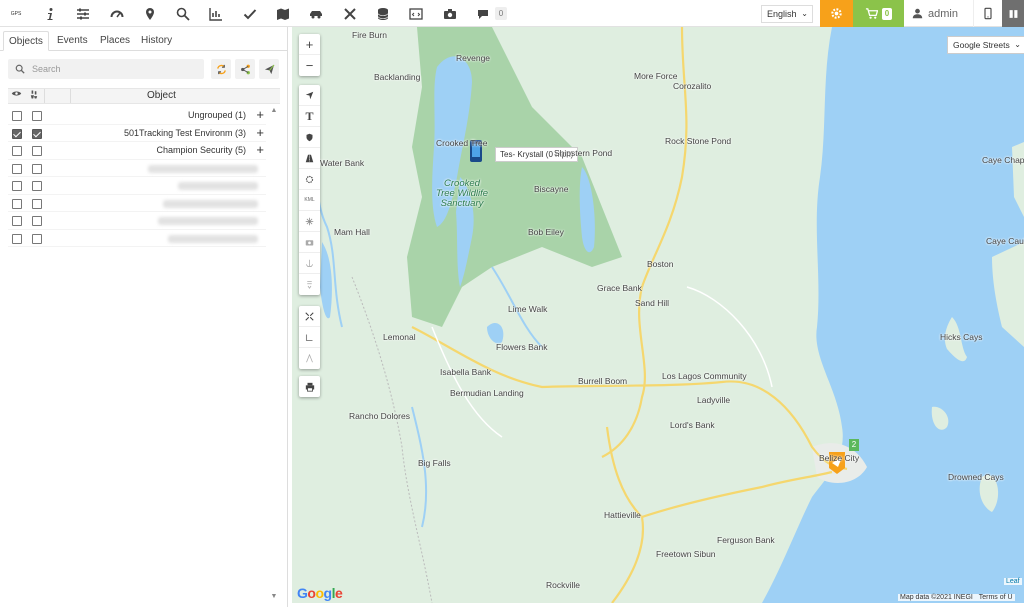  What do you see at coordinates (309, 316) in the screenshot?
I see `fit-bounds-icon` at bounding box center [309, 316].